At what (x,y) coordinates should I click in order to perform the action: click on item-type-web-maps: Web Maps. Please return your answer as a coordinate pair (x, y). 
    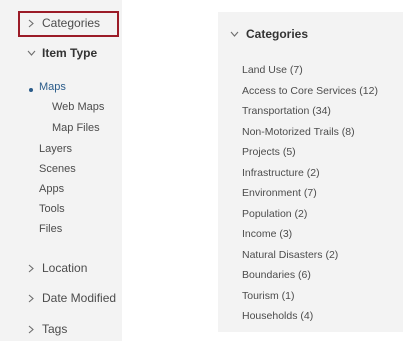
    Looking at the image, I should click on (78, 107).